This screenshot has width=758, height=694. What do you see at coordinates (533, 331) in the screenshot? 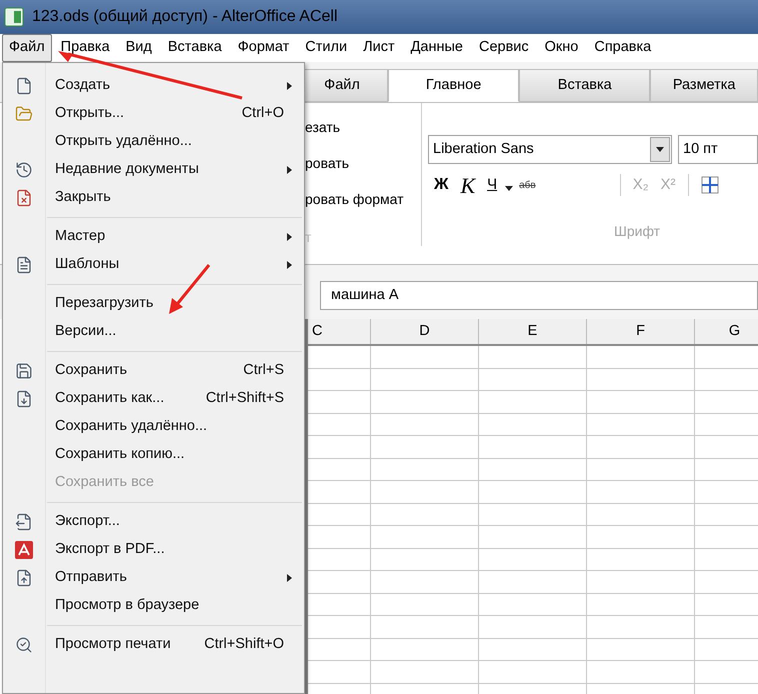
I see `column-header: E` at bounding box center [533, 331].